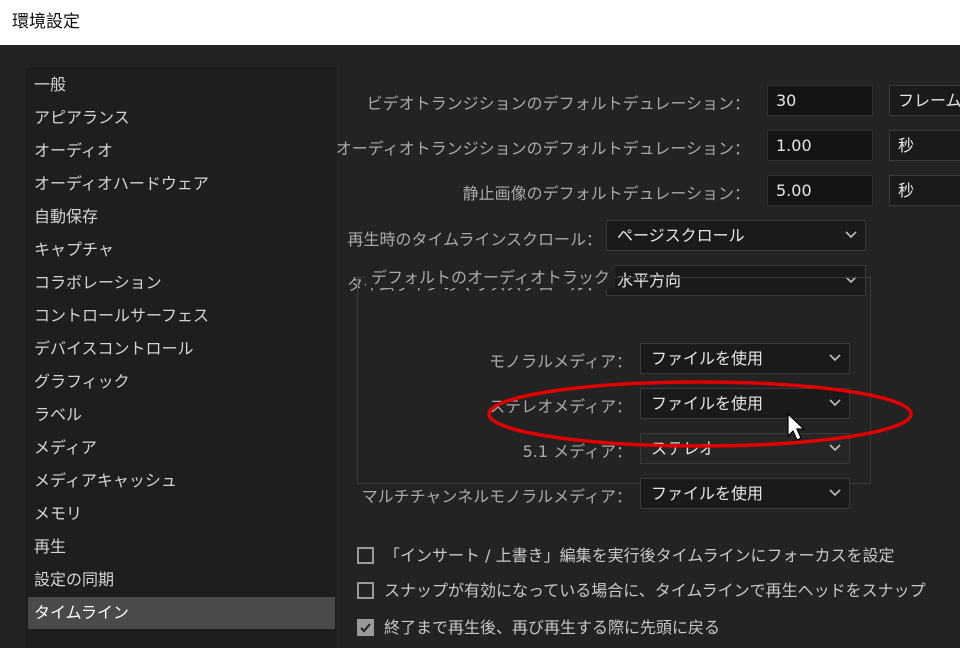 The height and width of the screenshot is (648, 960). Describe the element at coordinates (745, 448) in the screenshot. I see `five-one-media-select: ステレオ` at that location.